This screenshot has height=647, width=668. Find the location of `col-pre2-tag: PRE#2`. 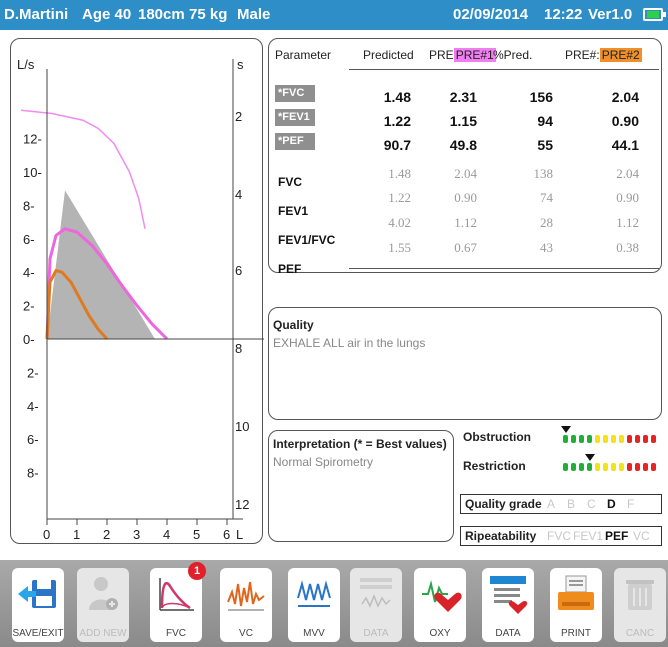

col-pre2-tag: PRE#2 is located at coordinates (620, 55).